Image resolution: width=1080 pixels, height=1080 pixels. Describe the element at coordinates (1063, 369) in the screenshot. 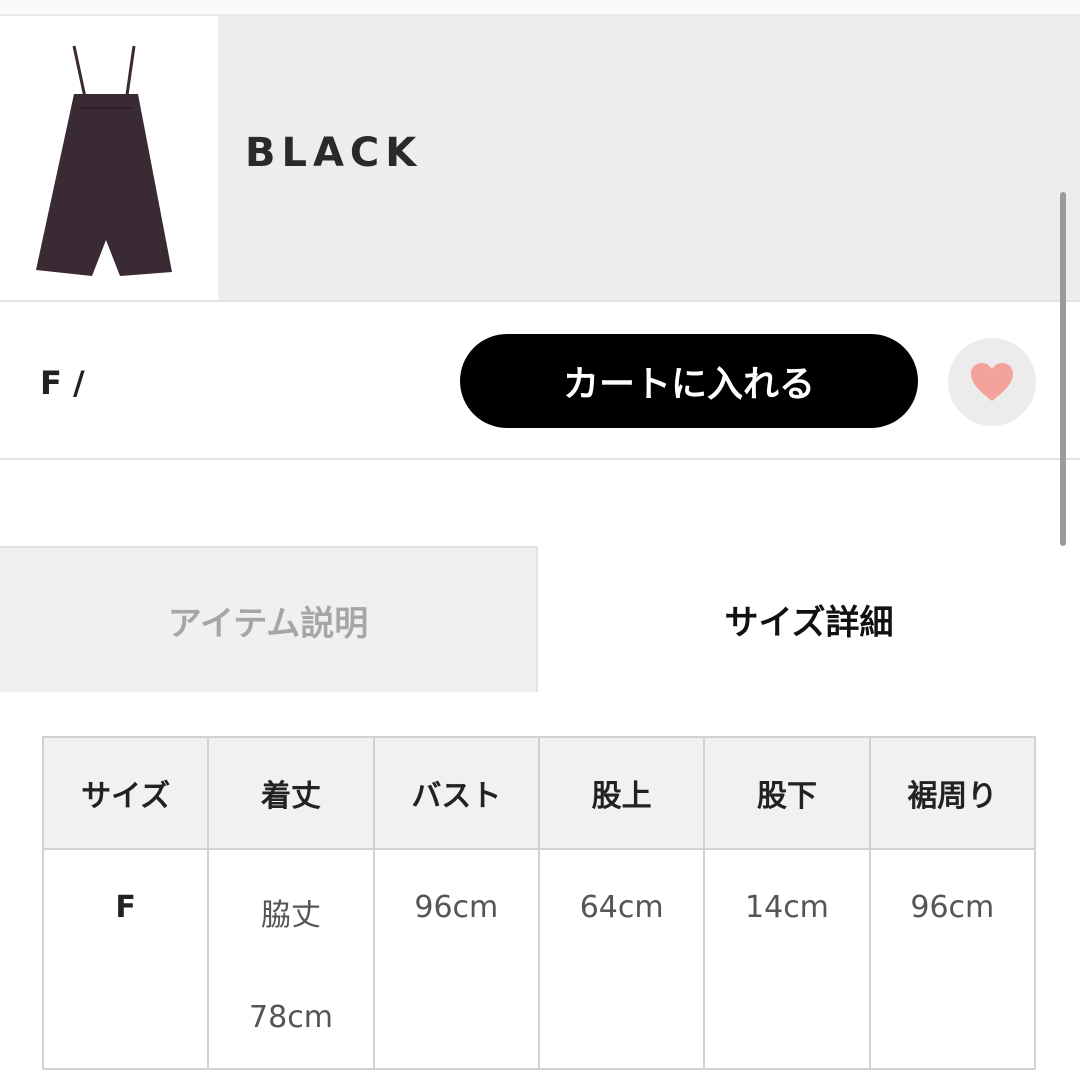

I see `scrollbar` at that location.